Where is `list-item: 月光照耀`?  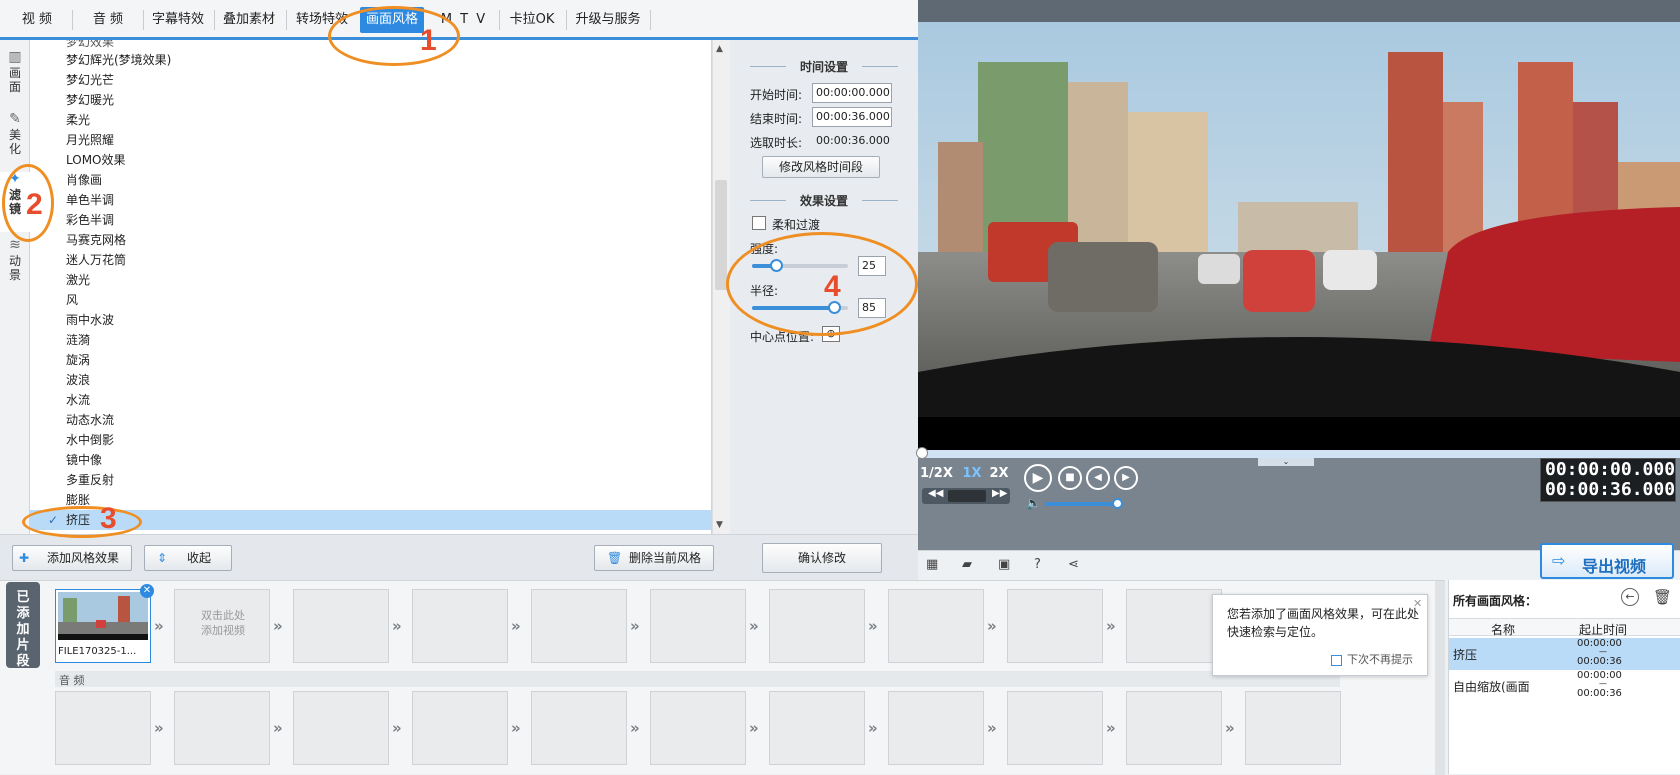 list-item: 月光照耀 is located at coordinates (90, 140).